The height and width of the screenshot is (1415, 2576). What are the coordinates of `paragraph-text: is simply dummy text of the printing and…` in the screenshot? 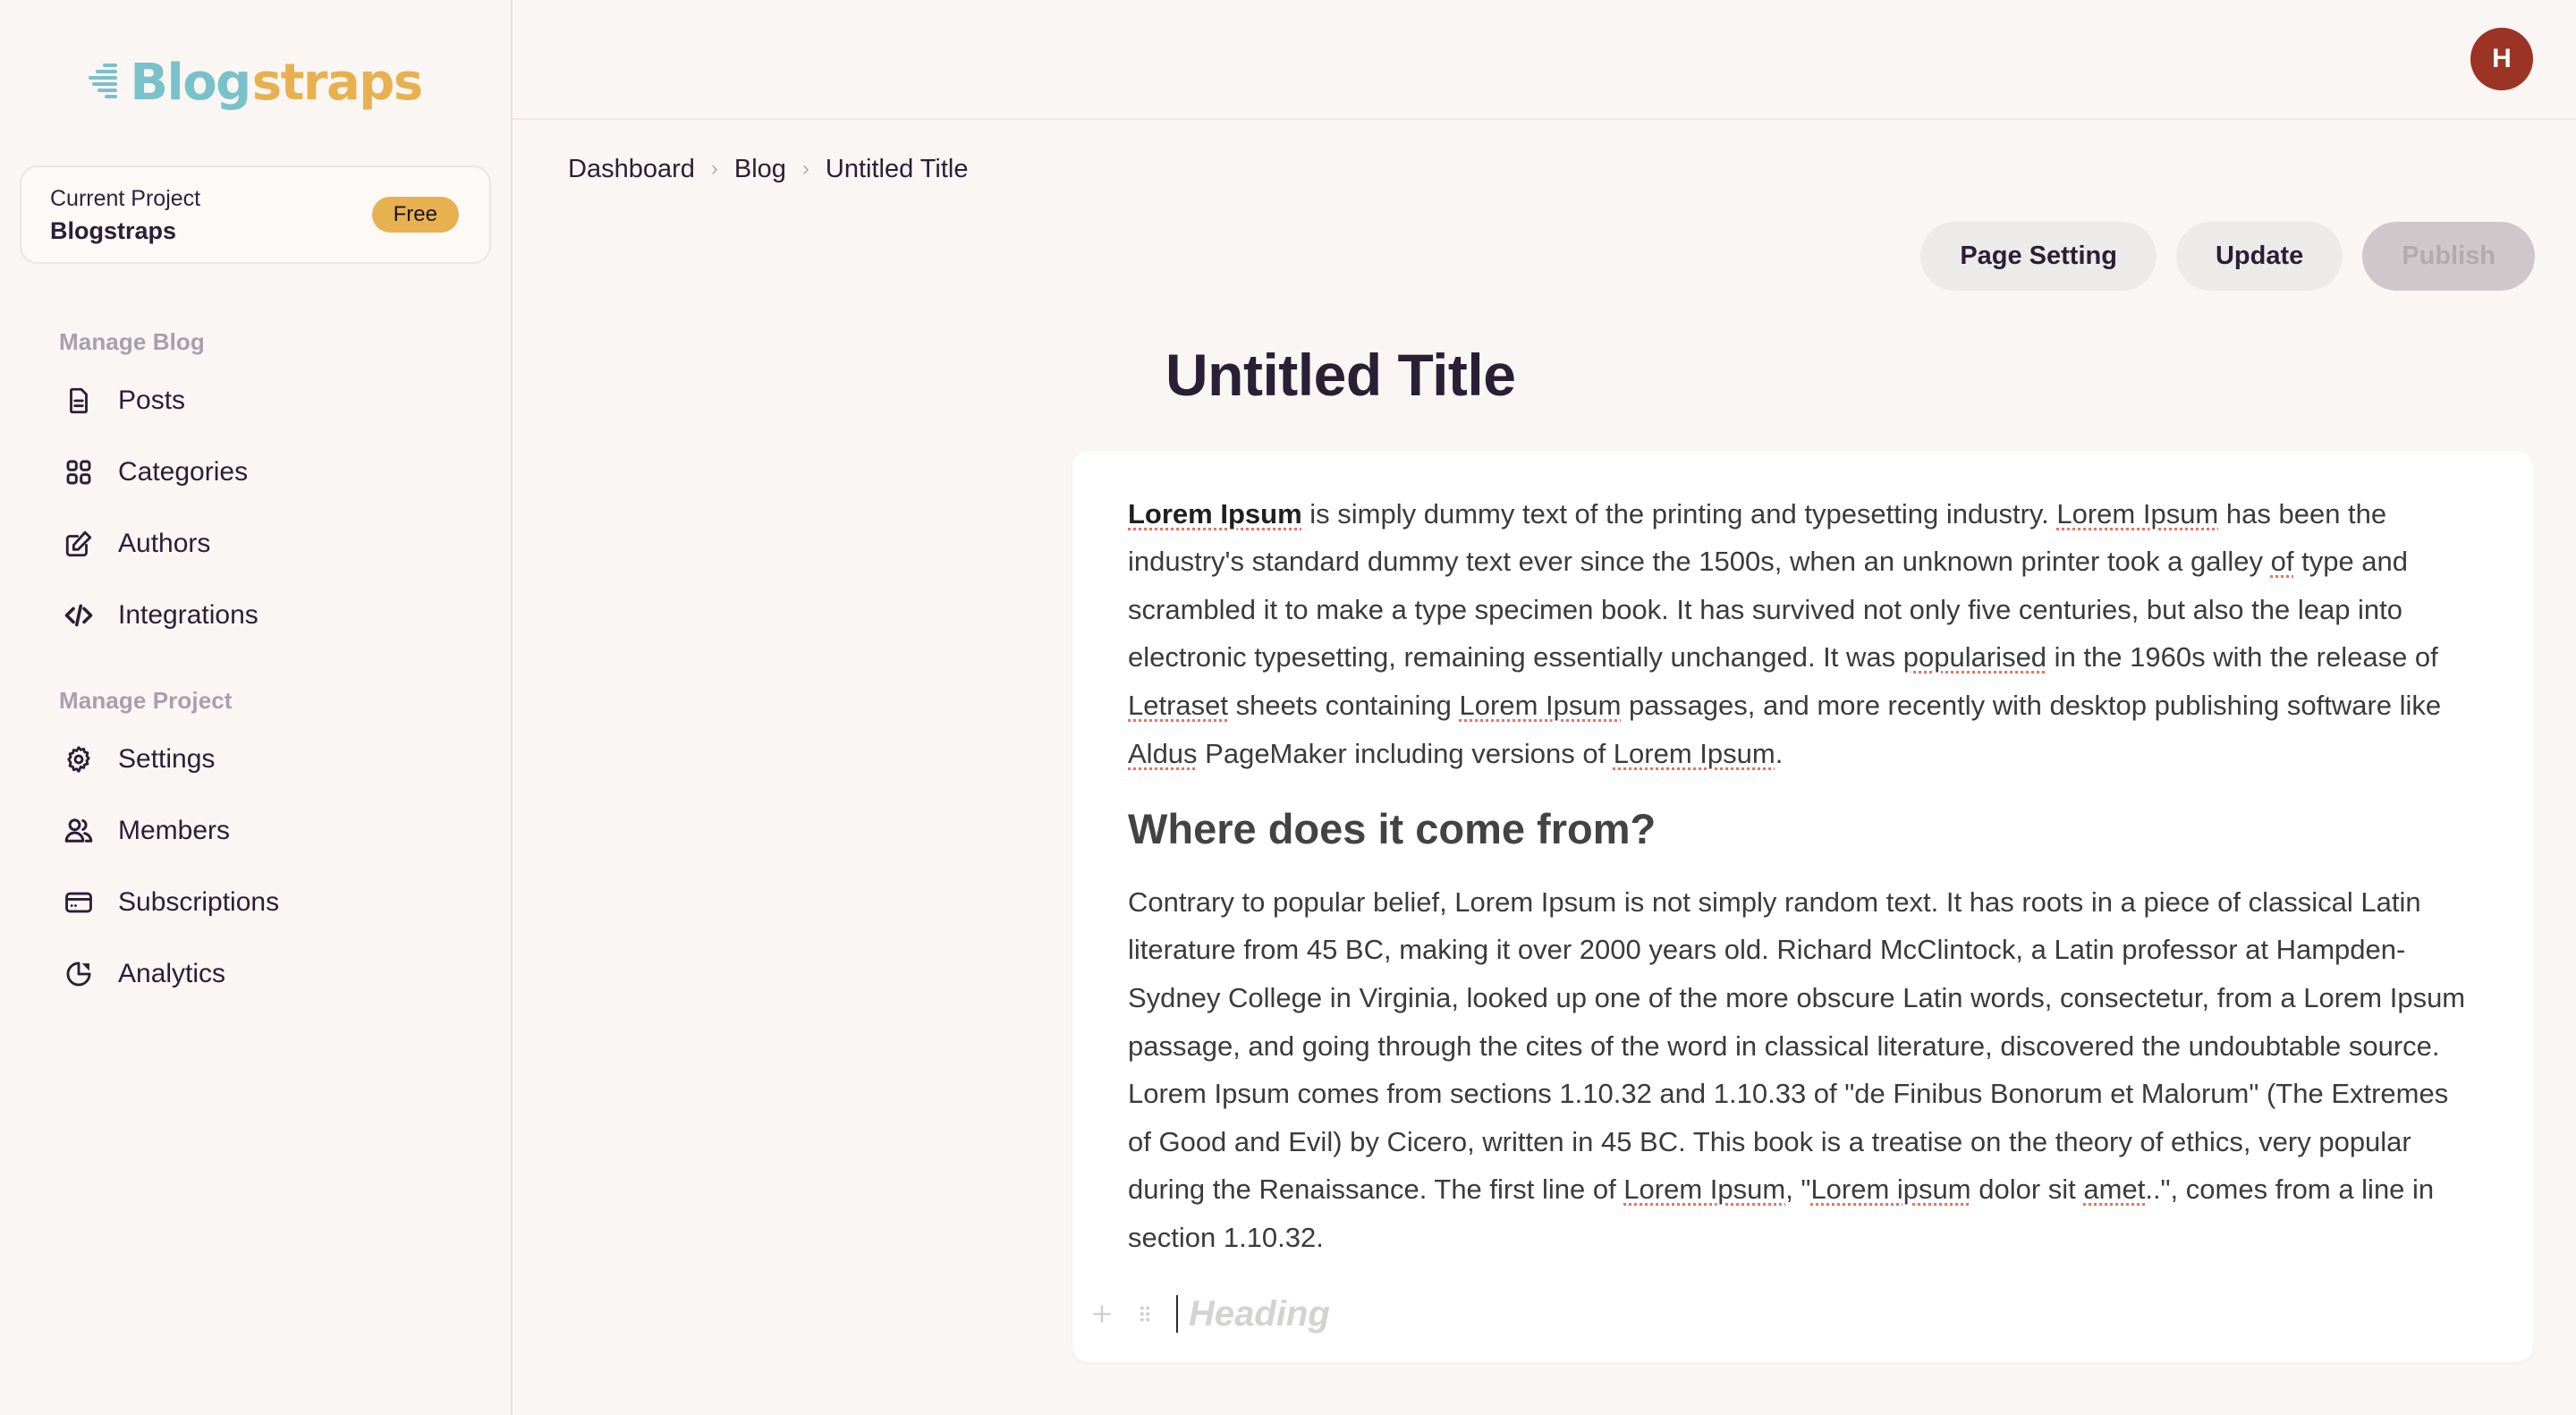 It's located at (1679, 514).